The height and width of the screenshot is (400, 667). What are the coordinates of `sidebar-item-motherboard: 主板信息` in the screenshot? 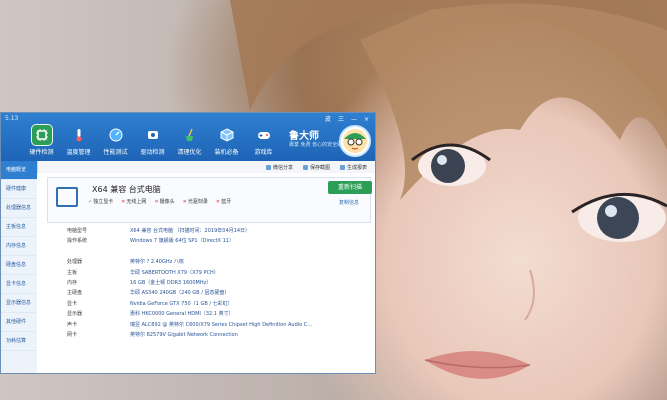 It's located at (19, 227).